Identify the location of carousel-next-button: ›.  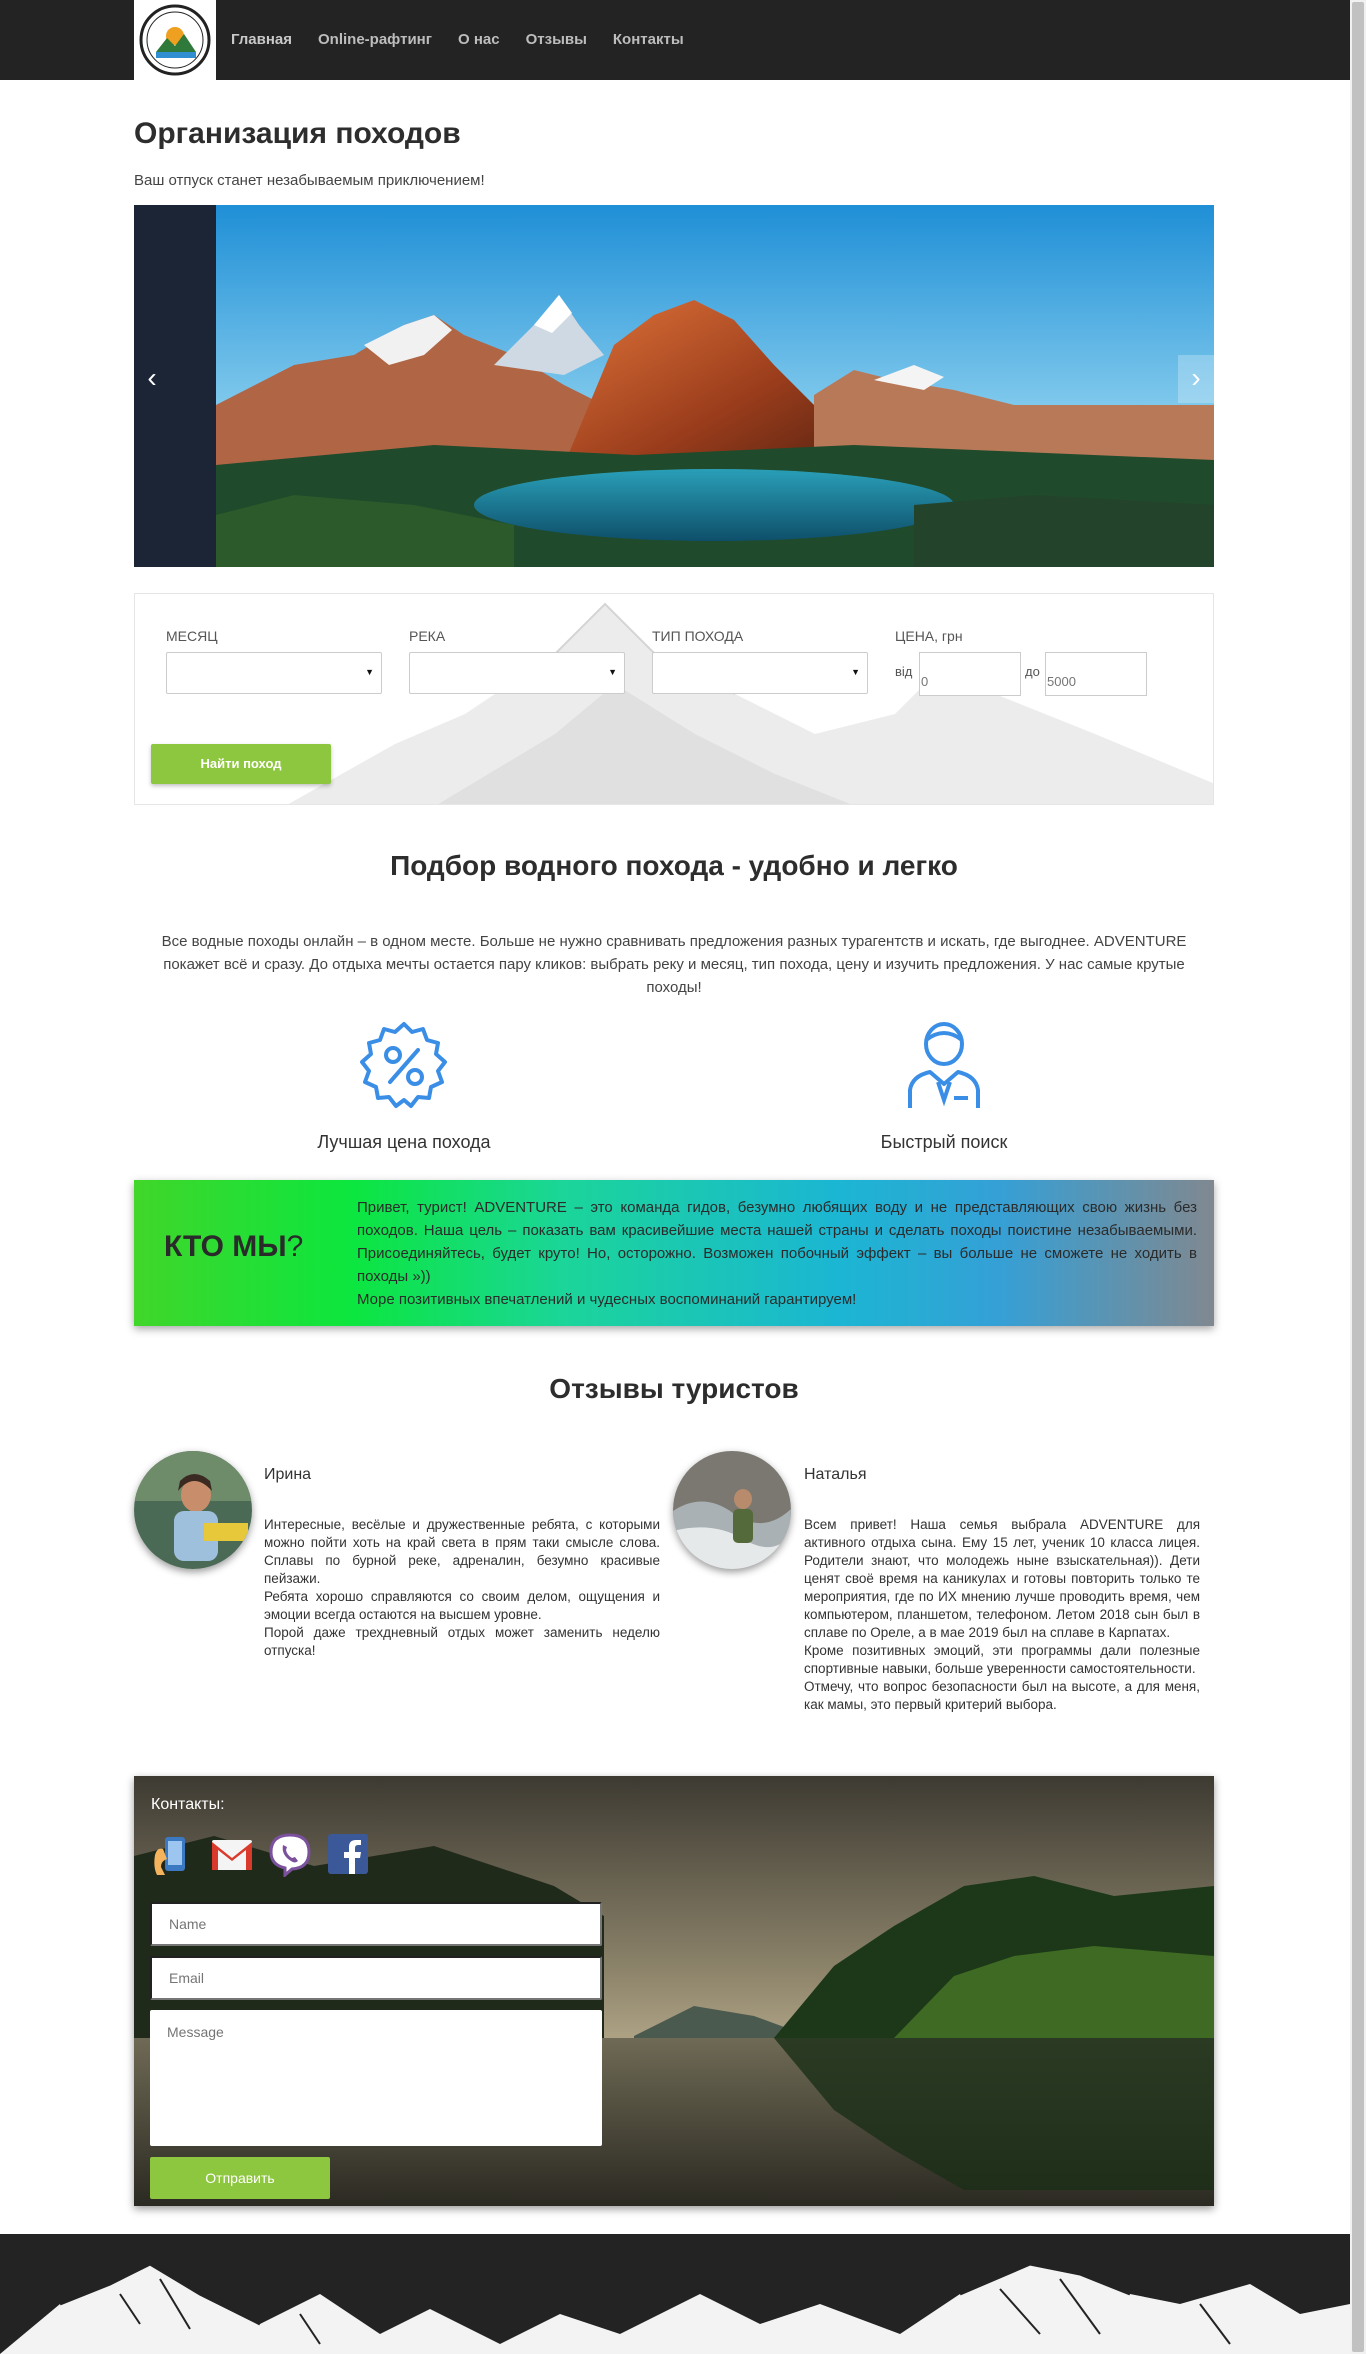
(1196, 379).